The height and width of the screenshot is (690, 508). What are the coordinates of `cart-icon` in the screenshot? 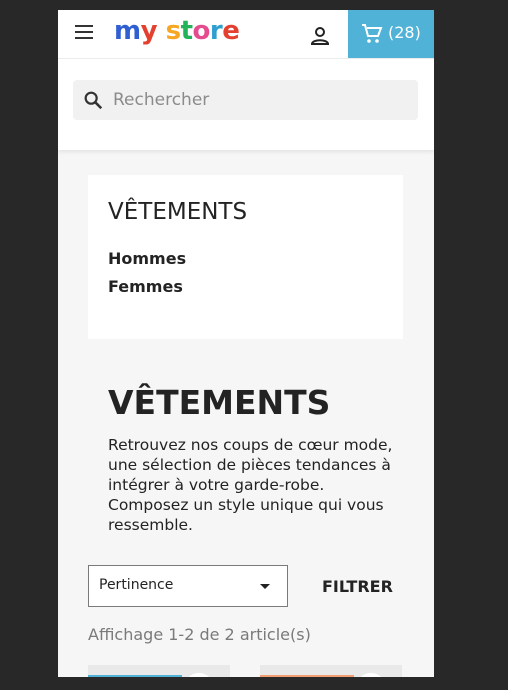 It's located at (372, 33).